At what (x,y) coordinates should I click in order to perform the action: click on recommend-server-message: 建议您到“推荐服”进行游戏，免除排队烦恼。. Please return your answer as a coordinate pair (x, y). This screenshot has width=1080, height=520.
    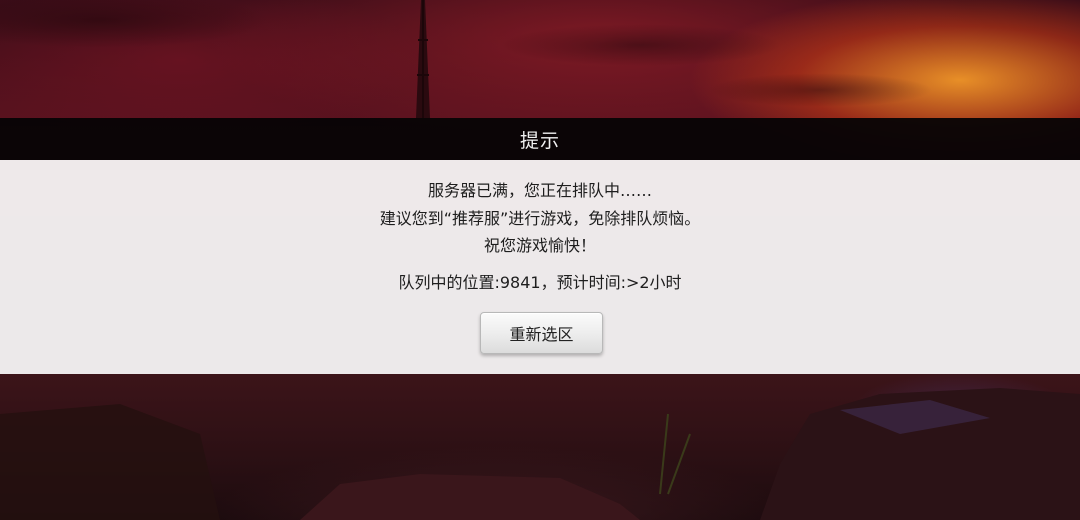
    Looking at the image, I should click on (540, 218).